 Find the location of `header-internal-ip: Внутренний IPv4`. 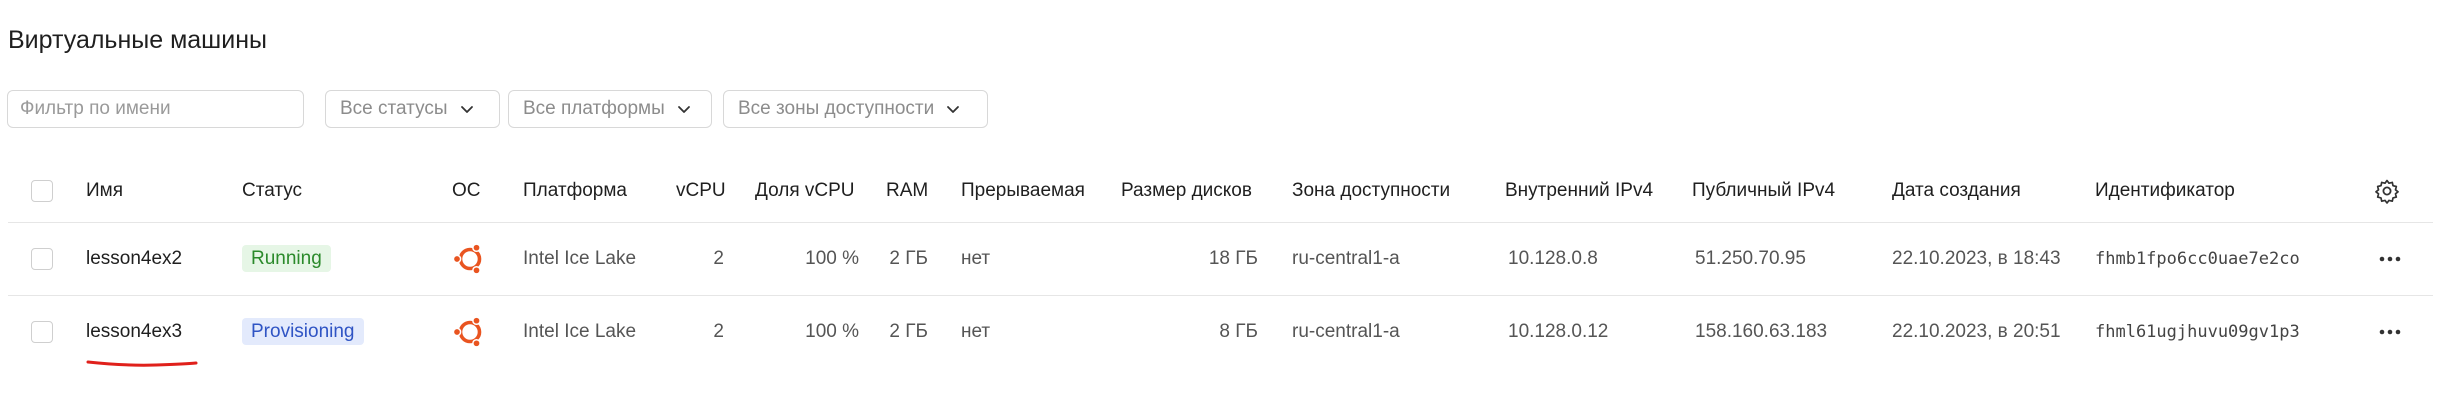

header-internal-ip: Внутренний IPv4 is located at coordinates (1579, 191).